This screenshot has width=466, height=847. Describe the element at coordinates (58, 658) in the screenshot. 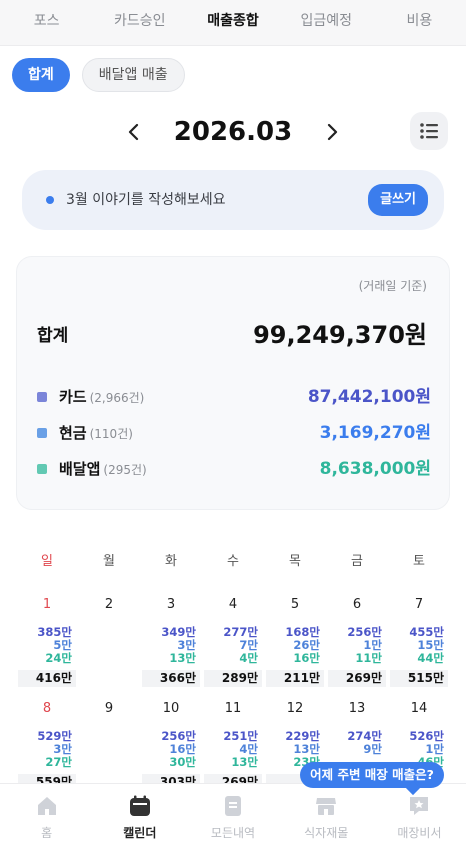

I see `day-delivery-sales: 24만` at that location.